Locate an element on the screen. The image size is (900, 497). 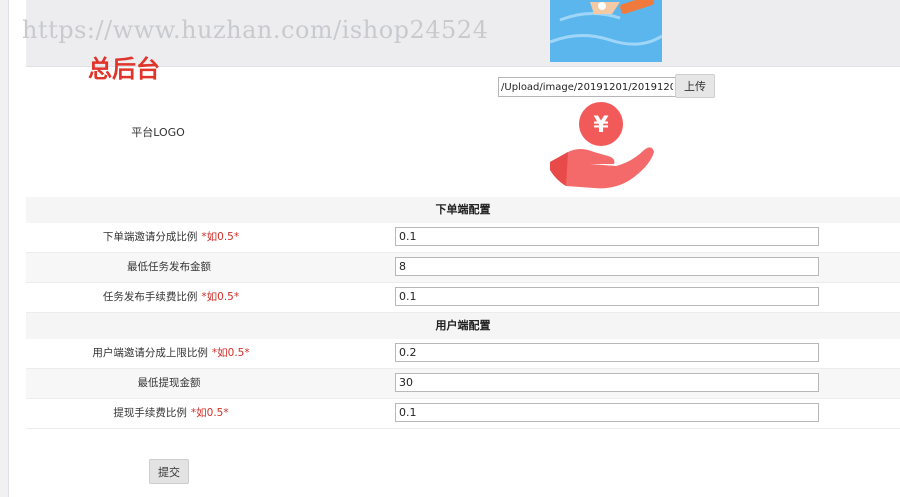
admin-title: 总后台 is located at coordinates (124, 69).